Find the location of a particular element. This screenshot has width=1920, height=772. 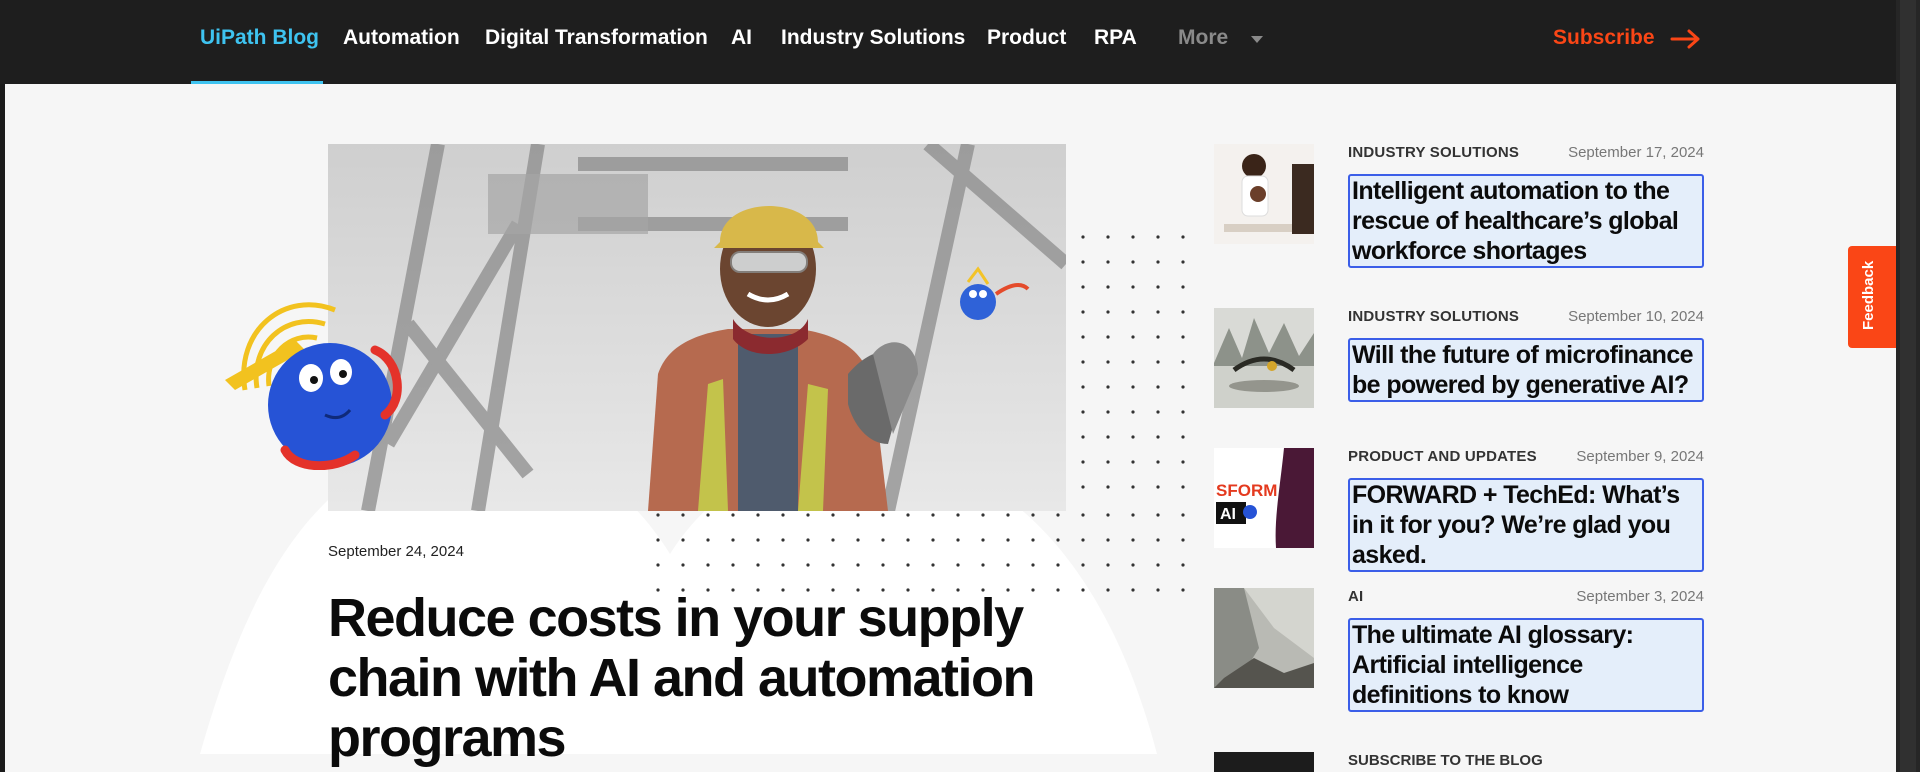

subscribe-link: Subscribe is located at coordinates (1604, 38).